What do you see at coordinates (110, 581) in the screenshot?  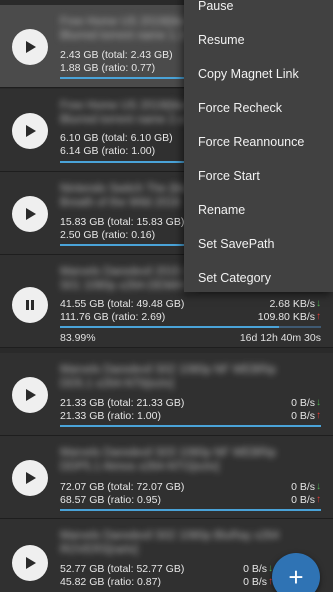 I see `upload-text: 45.82 GB (ratio: 0.87)` at bounding box center [110, 581].